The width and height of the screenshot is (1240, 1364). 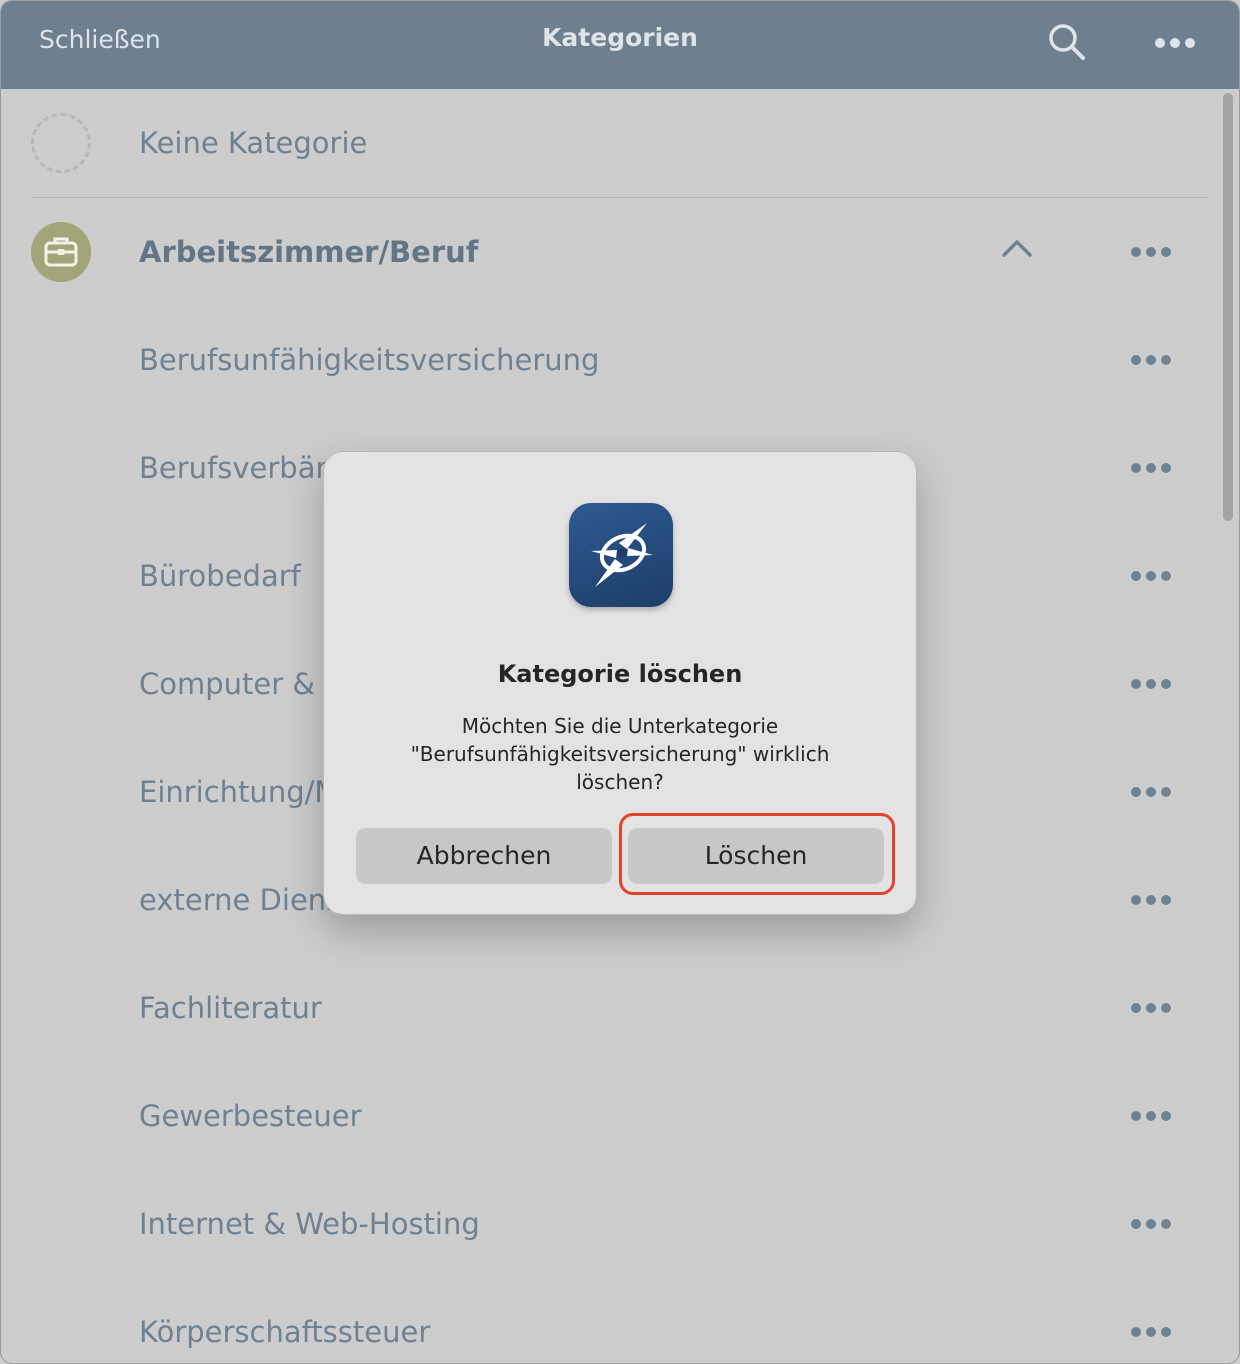 I want to click on chevron-up-icon, so click(x=1017, y=248).